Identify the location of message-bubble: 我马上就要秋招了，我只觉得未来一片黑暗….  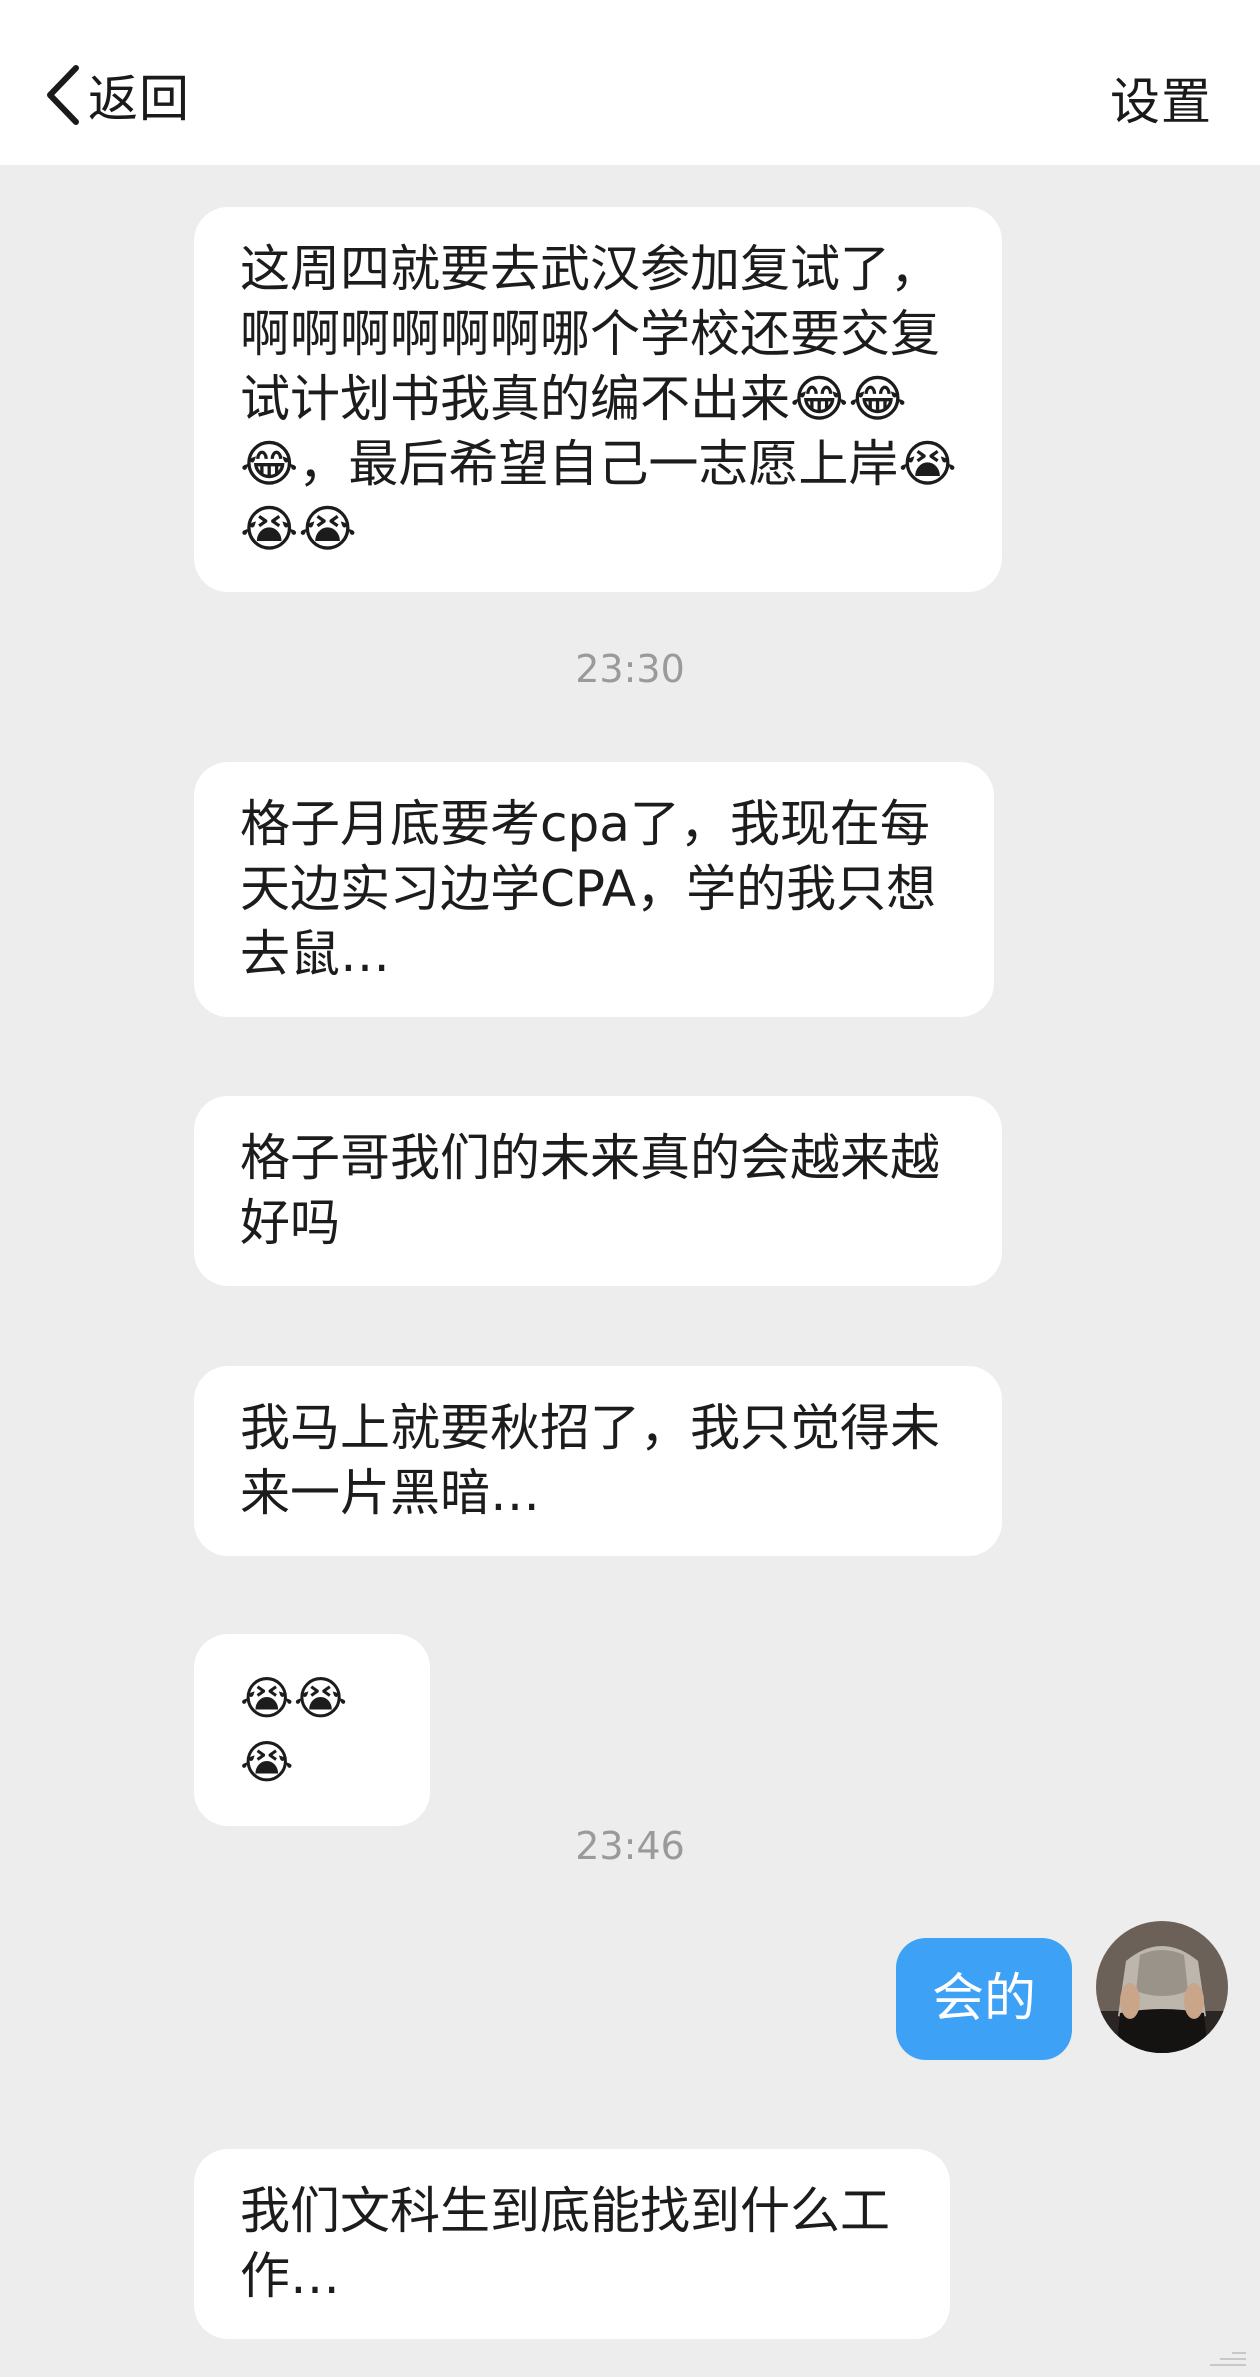
(598, 1461).